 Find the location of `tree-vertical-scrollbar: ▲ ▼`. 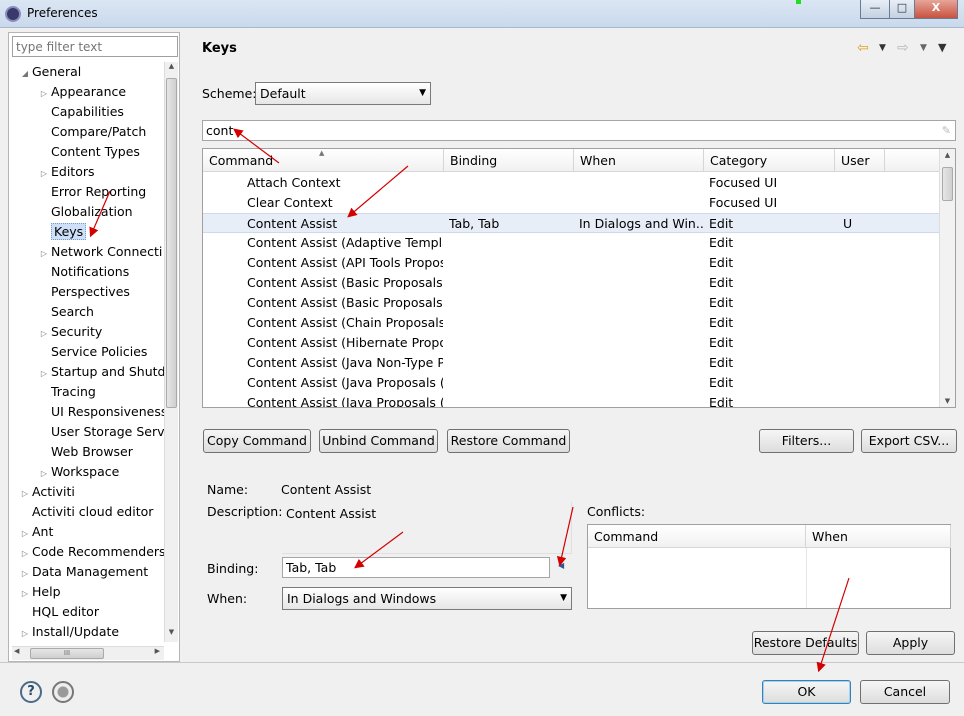

tree-vertical-scrollbar: ▲ ▼ is located at coordinates (171, 352).